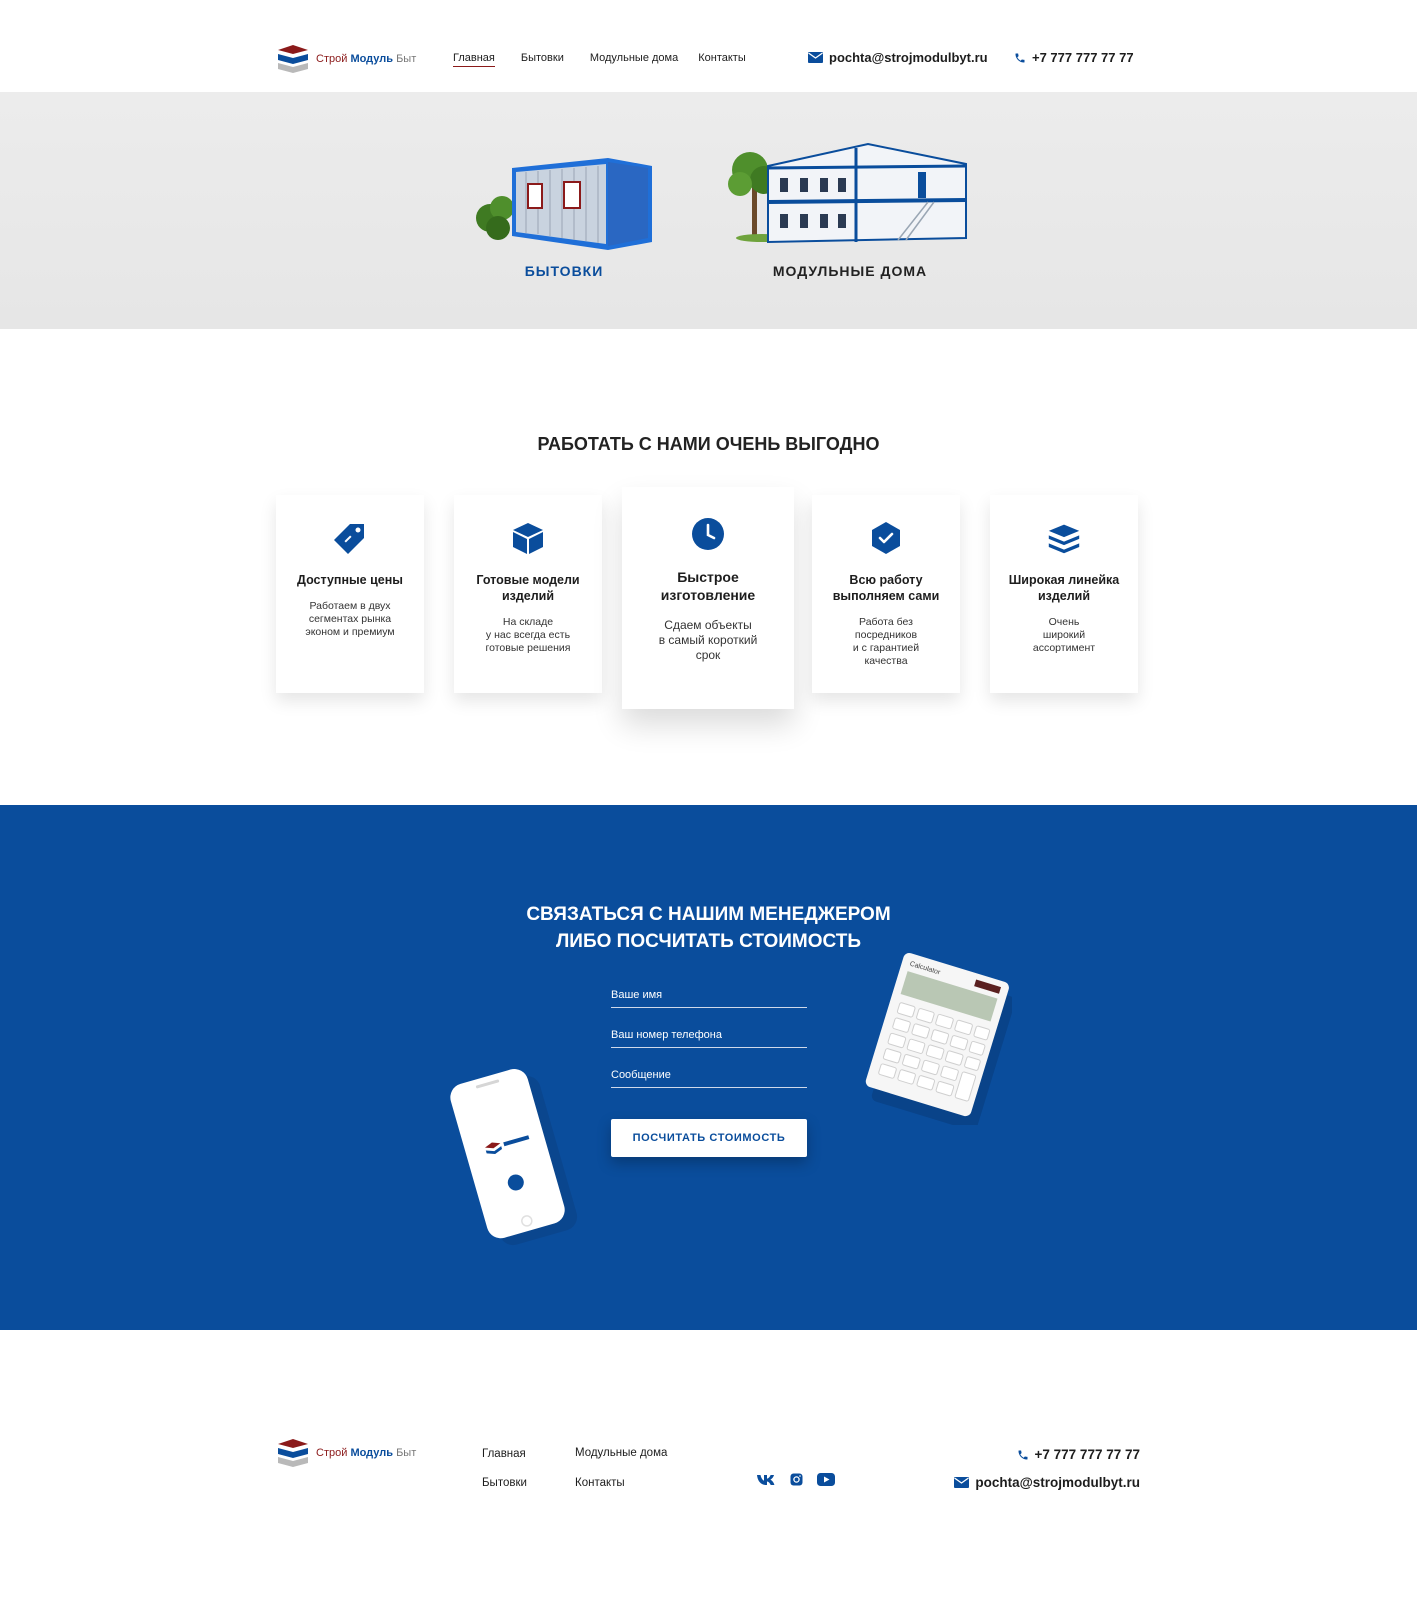  Describe the element at coordinates (350, 580) in the screenshot. I see `benefit-title: Доступные цены` at that location.